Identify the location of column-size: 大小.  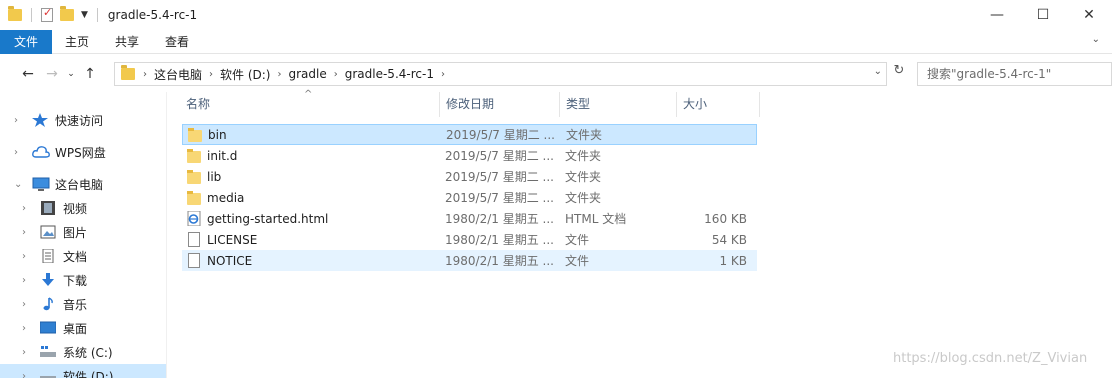
(718, 104).